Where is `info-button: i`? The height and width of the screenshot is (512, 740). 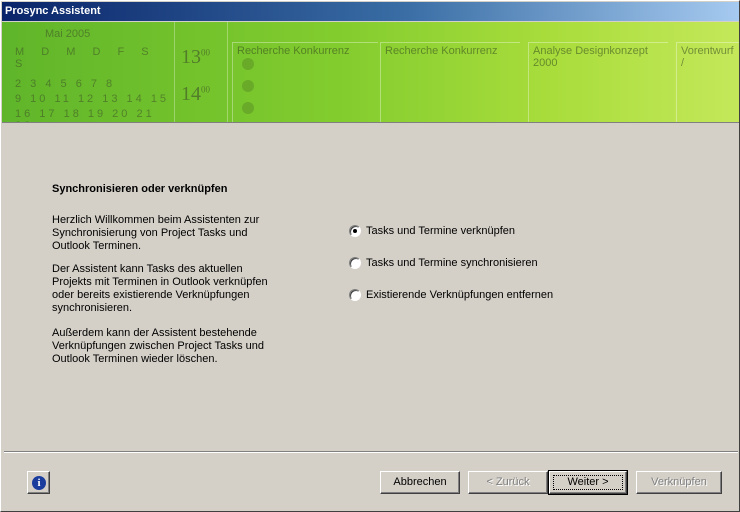
info-button: i is located at coordinates (38, 482).